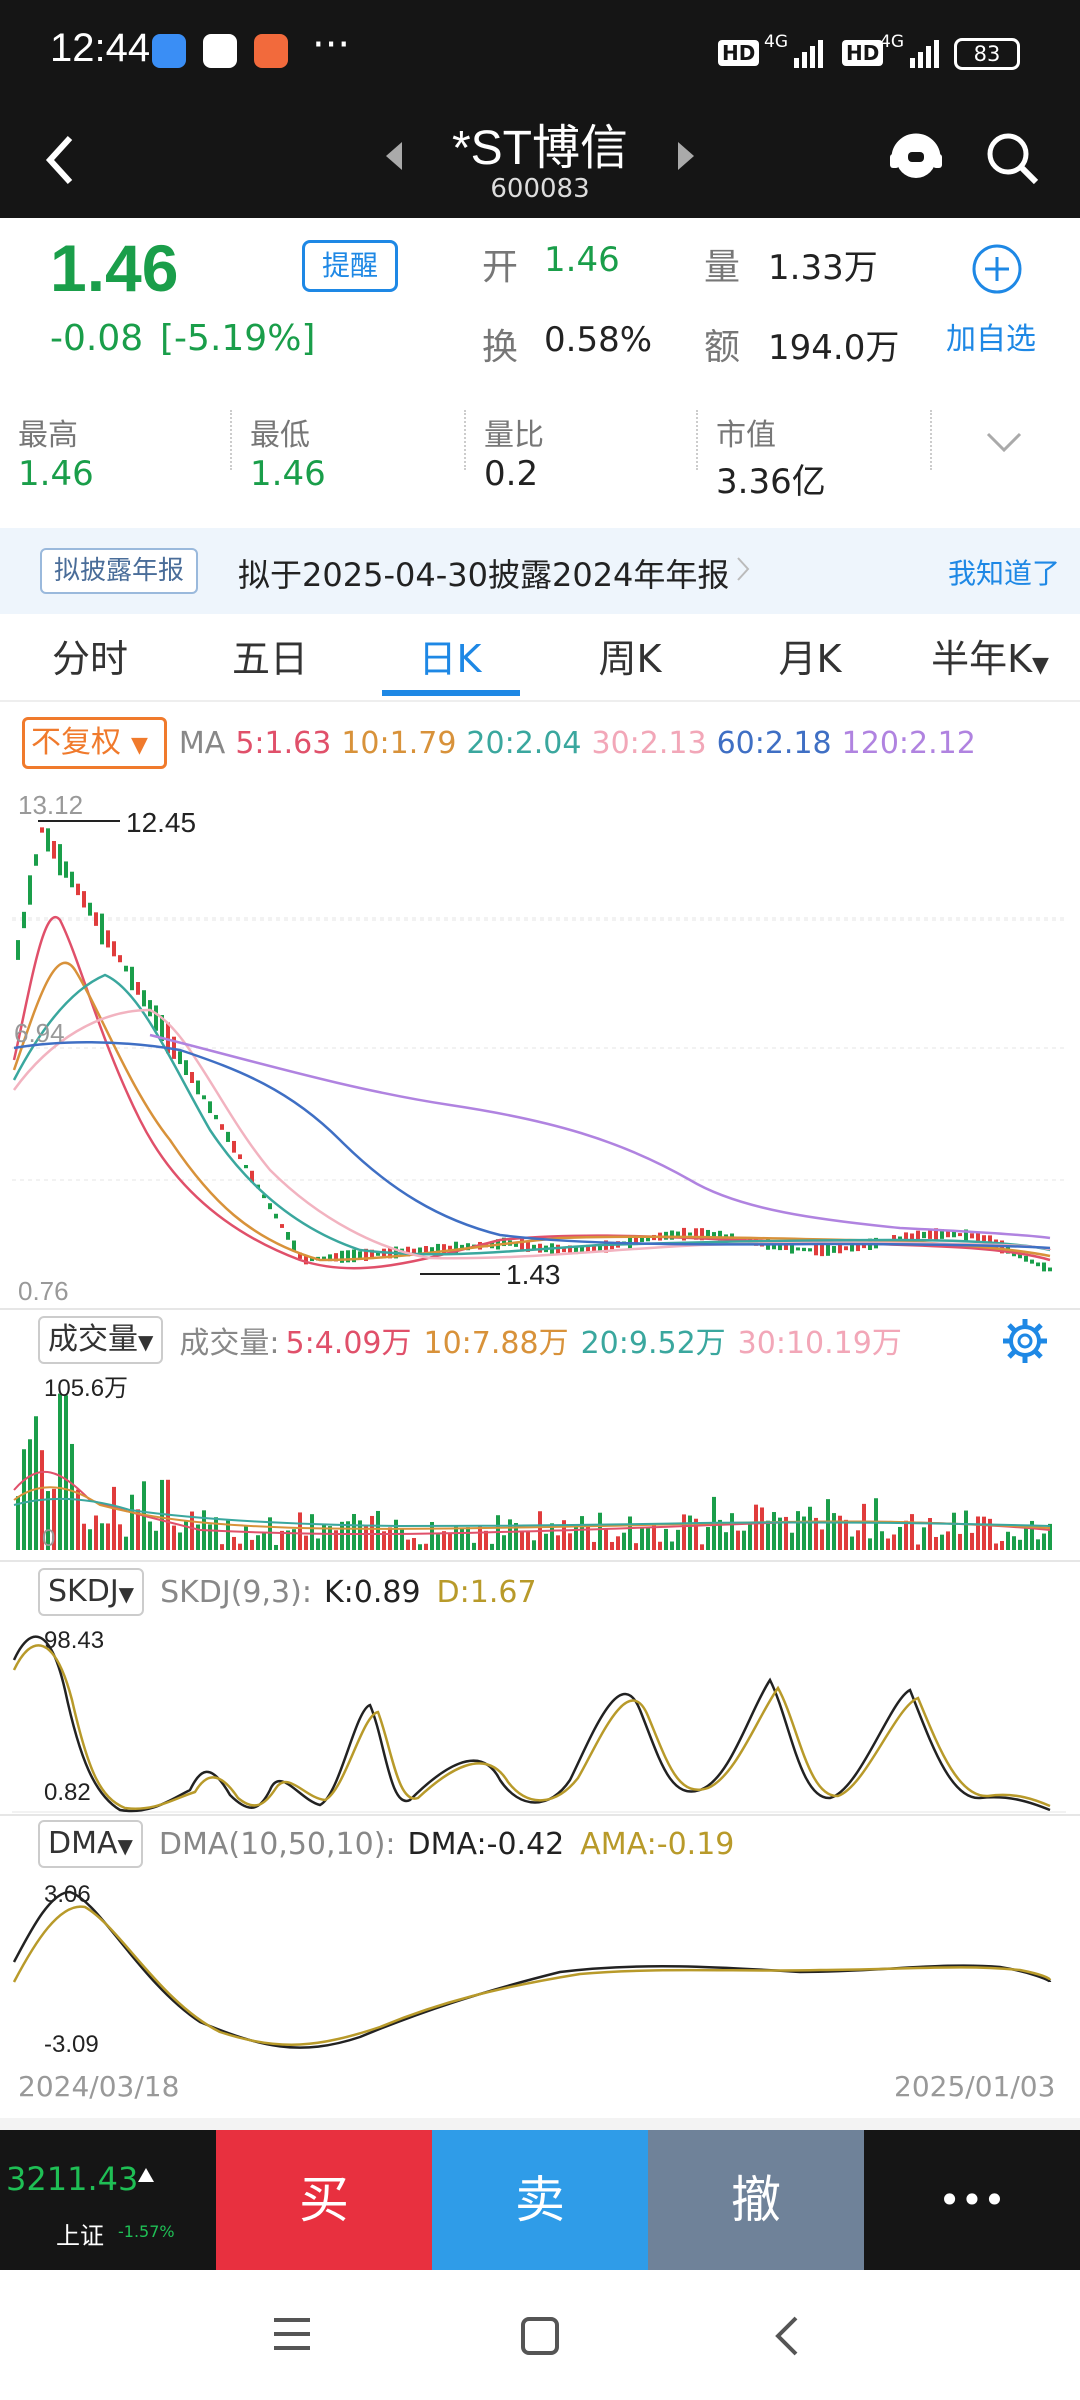  What do you see at coordinates (1004, 572) in the screenshot?
I see `notice-dismiss-button: 我知道了` at bounding box center [1004, 572].